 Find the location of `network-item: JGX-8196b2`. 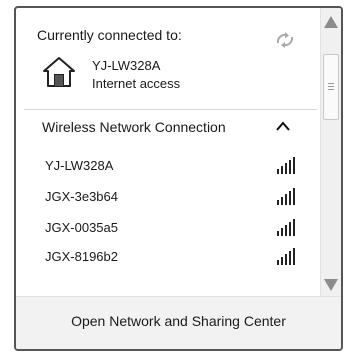

network-item: JGX-8196b2 is located at coordinates (167, 257).